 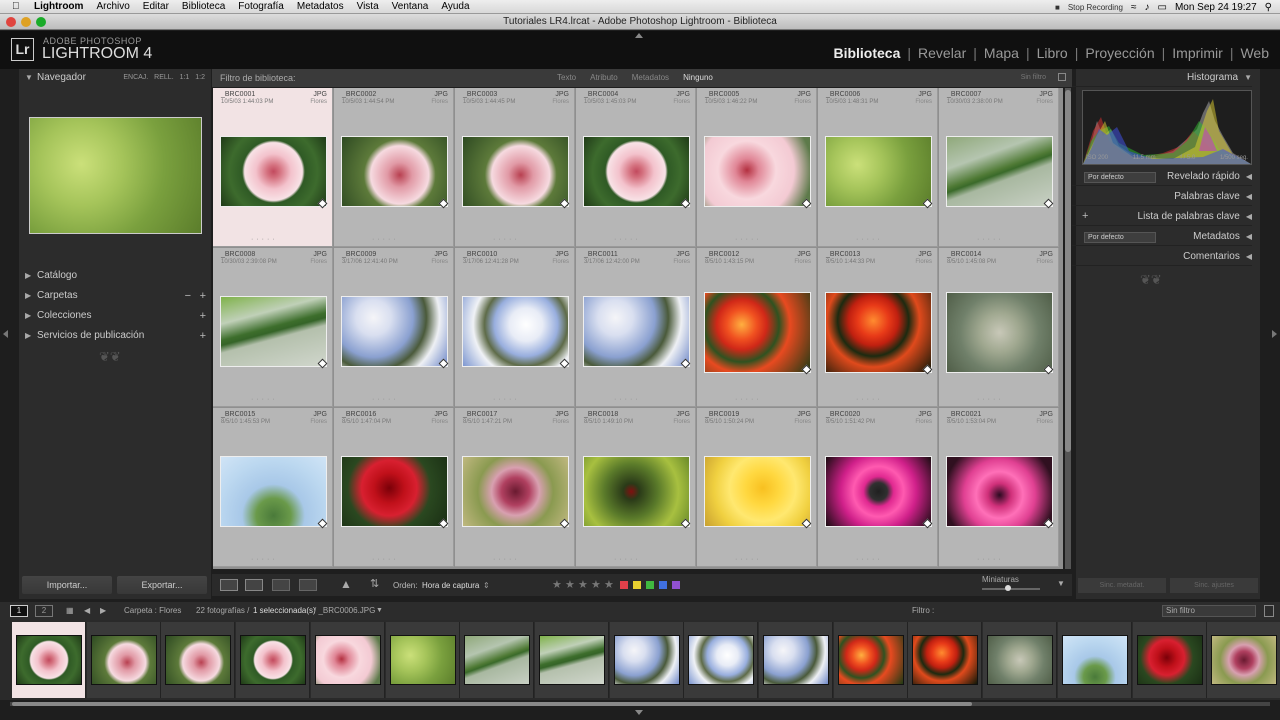 I want to click on metadata-preset-select: Por defecto, so click(x=1120, y=237).